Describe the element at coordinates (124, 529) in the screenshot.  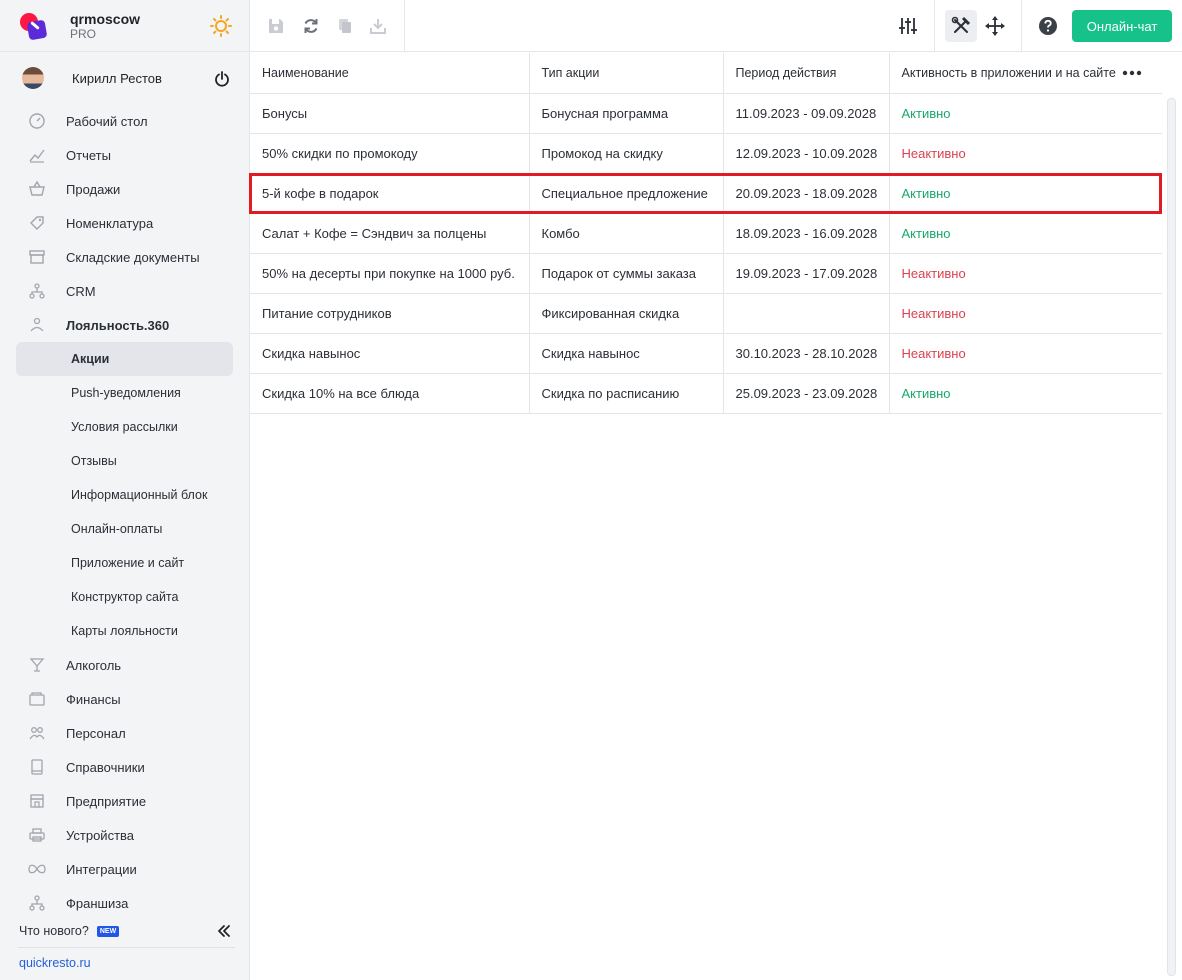
I see `sub-item-online-payments: Онлайн-оплаты` at that location.